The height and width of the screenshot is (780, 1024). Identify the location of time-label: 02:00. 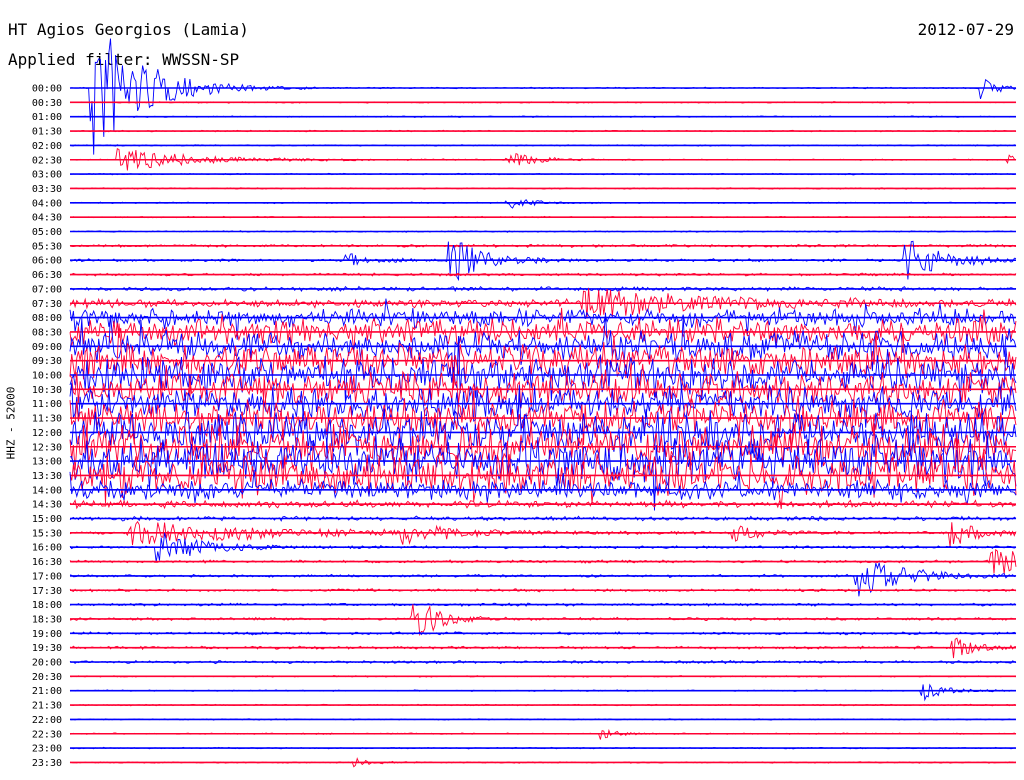
(47, 146).